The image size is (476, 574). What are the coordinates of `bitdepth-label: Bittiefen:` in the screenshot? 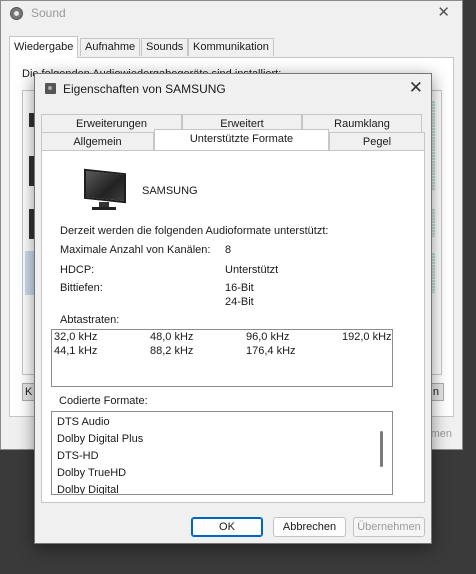 It's located at (81, 288).